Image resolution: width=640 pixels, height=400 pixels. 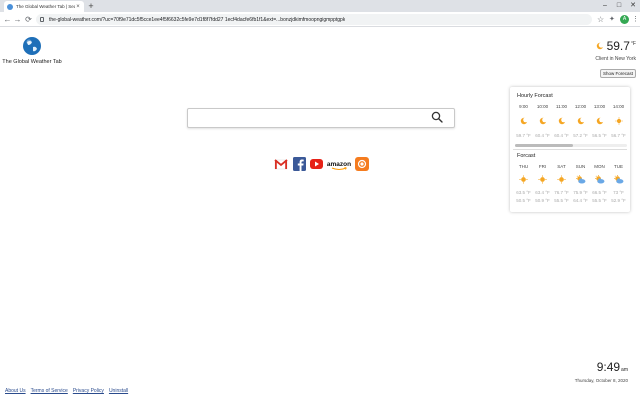 I want to click on forecast-high: 66.5 °F, so click(x=599, y=192).